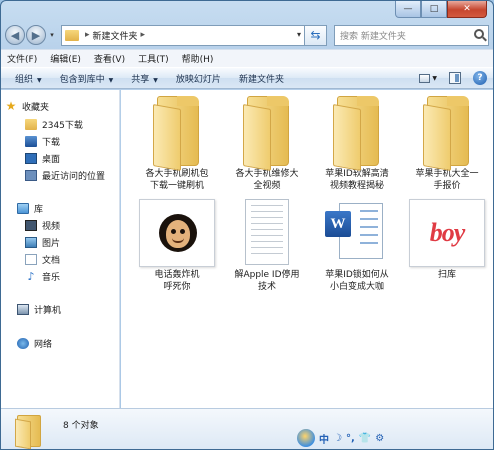 The width and height of the screenshot is (494, 450). What do you see at coordinates (408, 9) in the screenshot?
I see `minimize-button: —` at bounding box center [408, 9].